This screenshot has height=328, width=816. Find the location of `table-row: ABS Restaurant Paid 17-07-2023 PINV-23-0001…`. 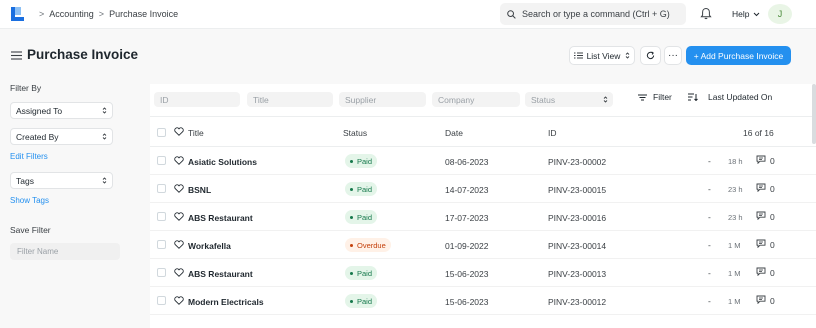

table-row: ABS Restaurant Paid 17-07-2023 PINV-23-0001… is located at coordinates (483, 217).